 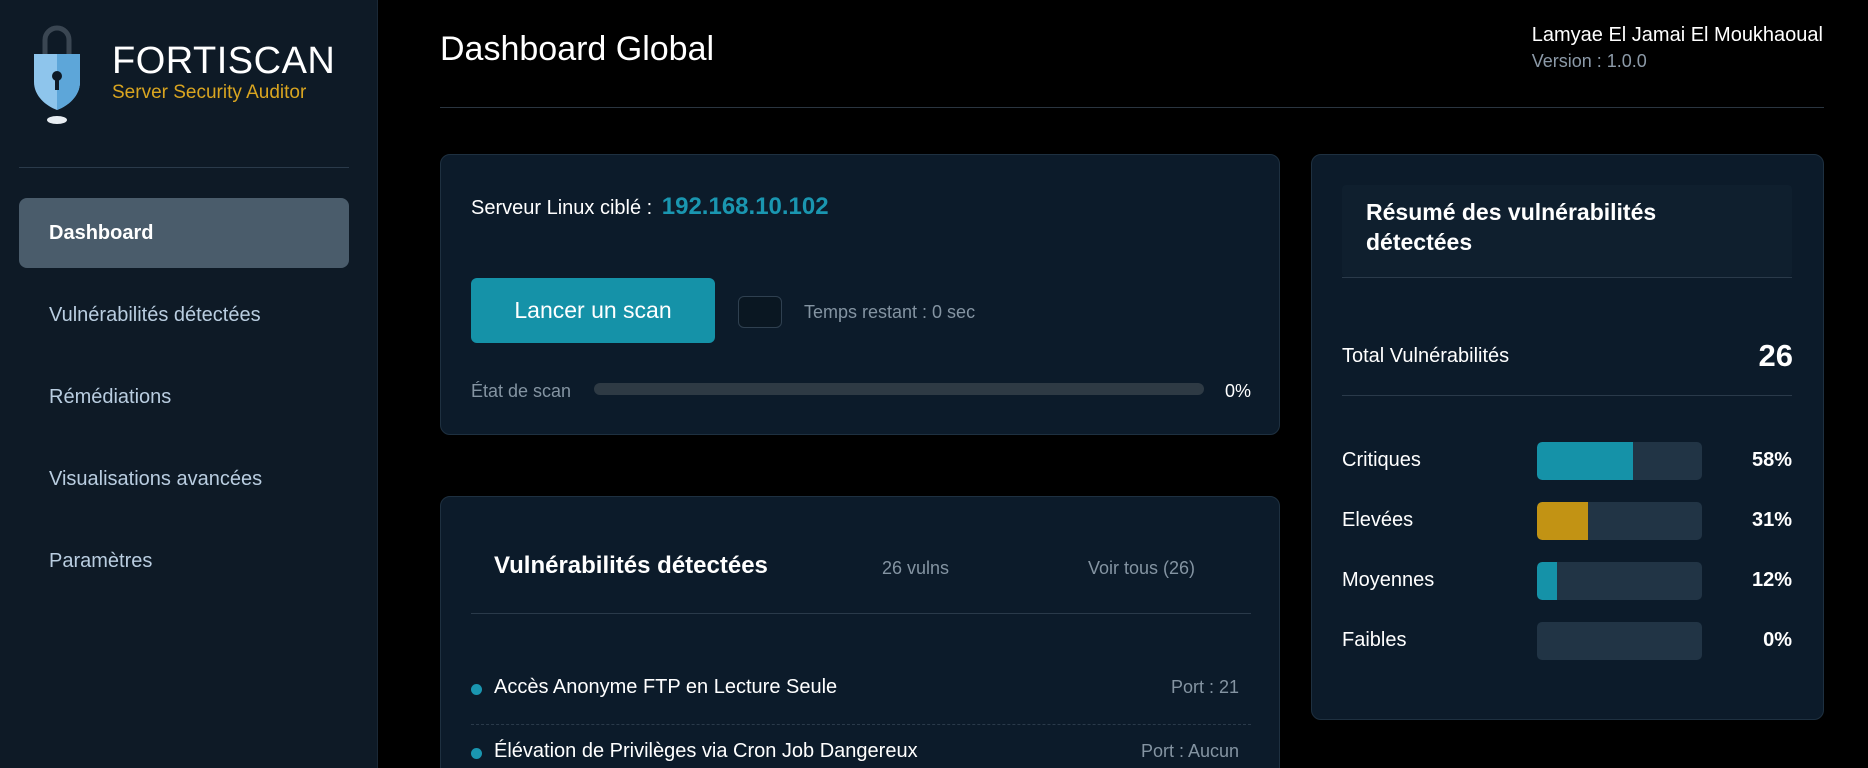 What do you see at coordinates (1771, 580) in the screenshot?
I see `severity-percent: 12%` at bounding box center [1771, 580].